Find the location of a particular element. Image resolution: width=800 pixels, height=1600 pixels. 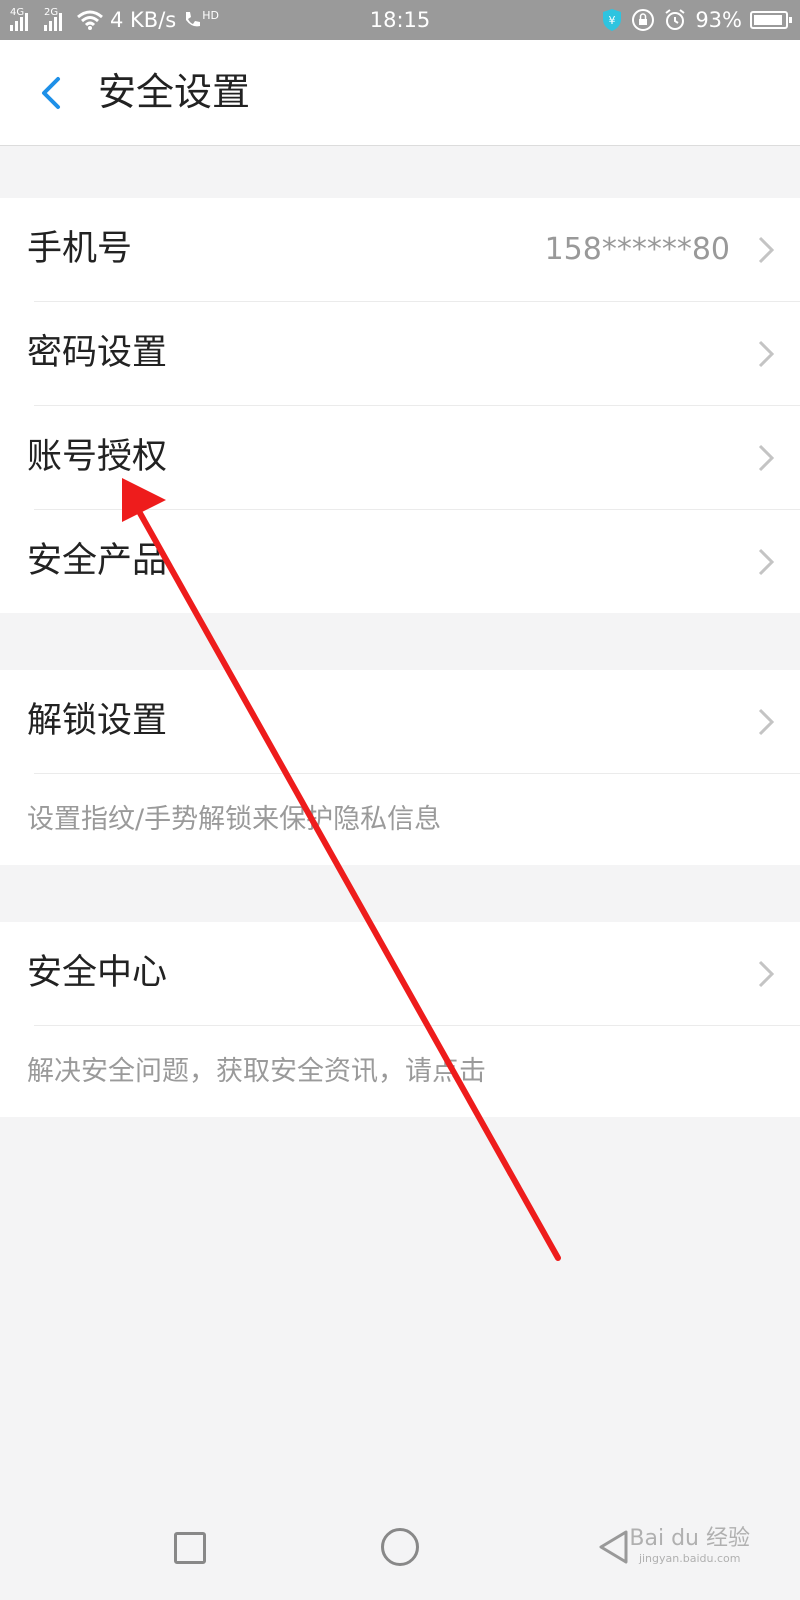

battery-fill is located at coordinates (768, 20).